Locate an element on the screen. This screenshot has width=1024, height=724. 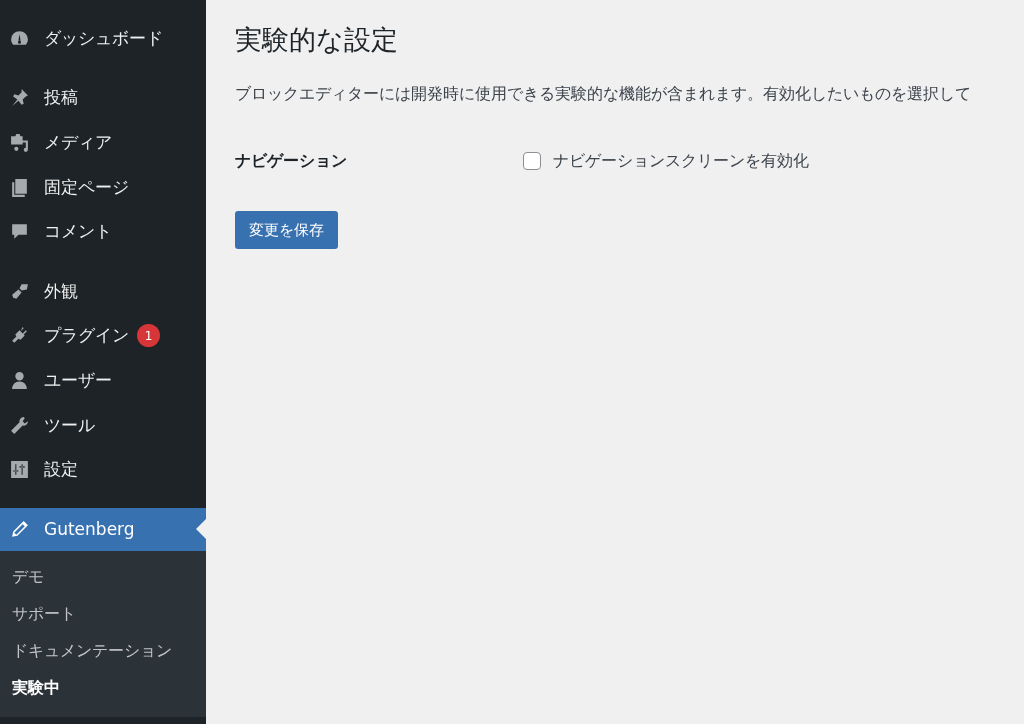
menu-label: Gutenberg is located at coordinates (89, 529).